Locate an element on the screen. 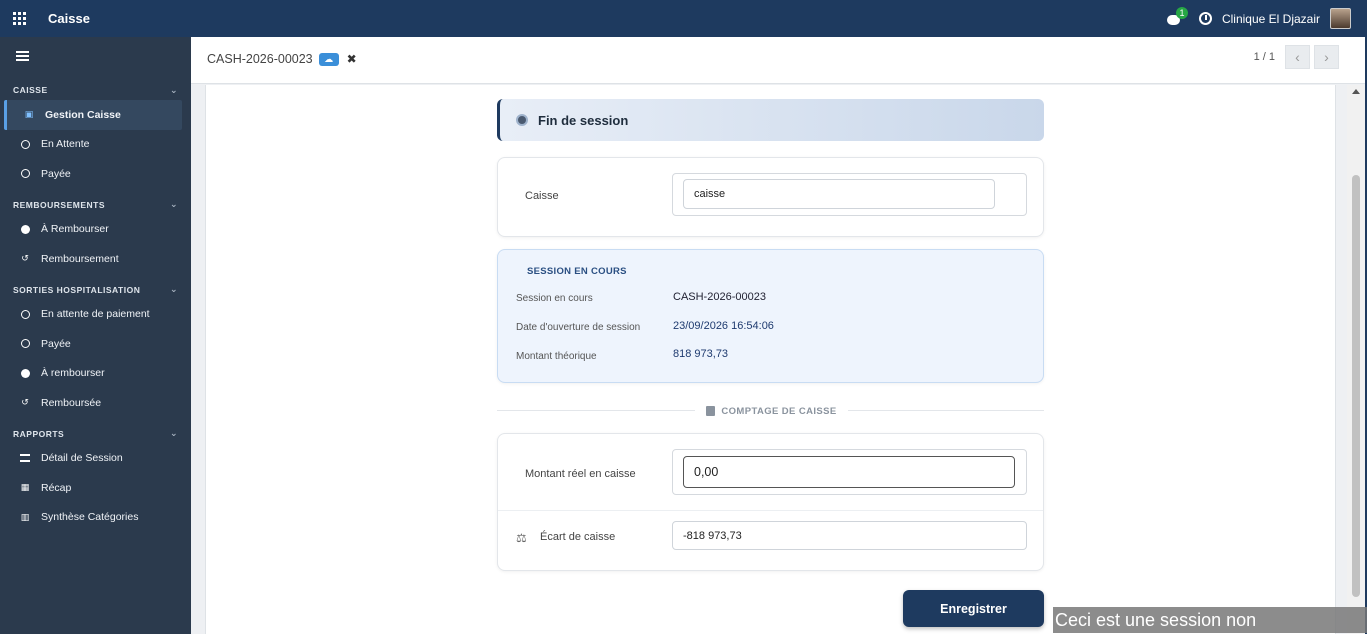 Image resolution: width=1367 pixels, height=634 pixels. sidebar-toggle is located at coordinates (95, 55).